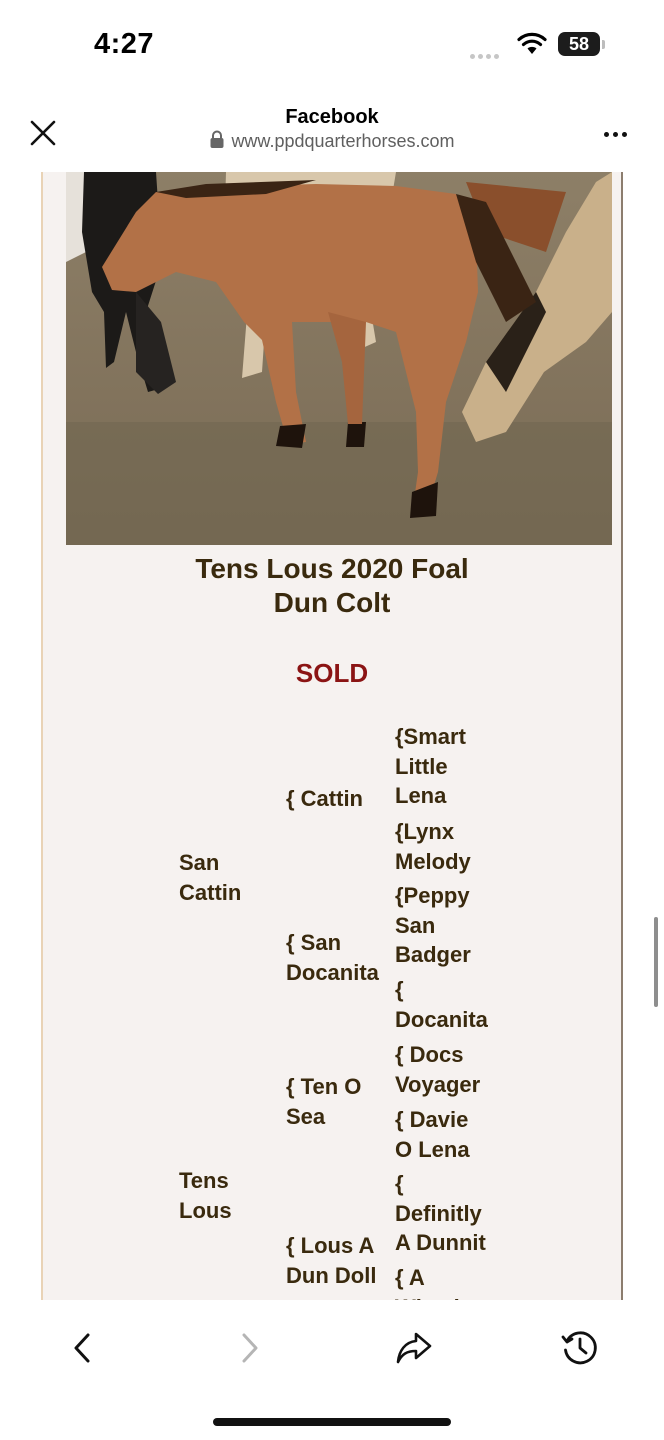  What do you see at coordinates (332, 45) in the screenshot?
I see `status-bar: 4:27 58` at bounding box center [332, 45].